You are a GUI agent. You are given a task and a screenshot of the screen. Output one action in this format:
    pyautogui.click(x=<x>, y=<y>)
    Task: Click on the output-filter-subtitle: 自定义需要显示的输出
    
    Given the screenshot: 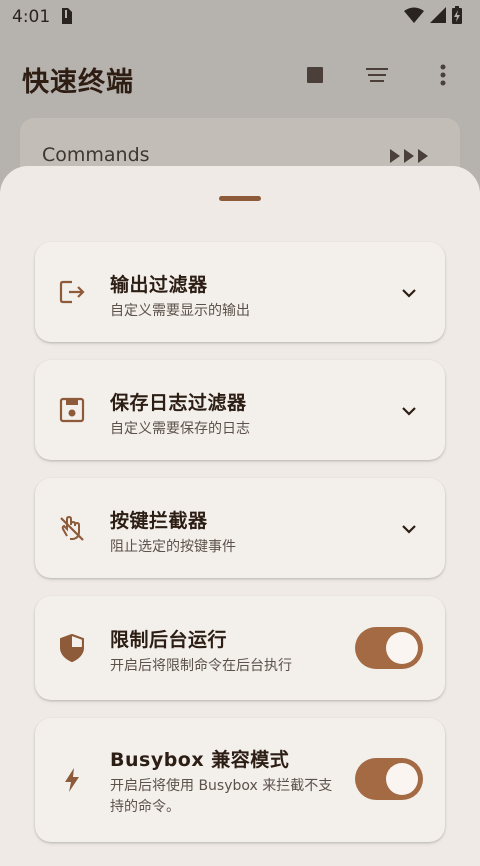 What is the action you would take?
    pyautogui.click(x=180, y=311)
    